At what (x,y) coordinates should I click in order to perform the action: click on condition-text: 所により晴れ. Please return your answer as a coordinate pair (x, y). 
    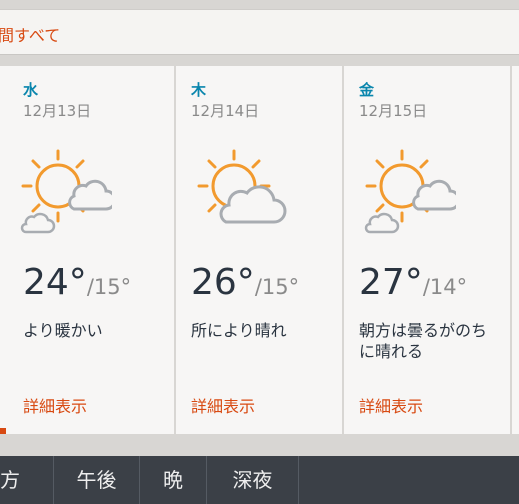
    Looking at the image, I should click on (239, 330).